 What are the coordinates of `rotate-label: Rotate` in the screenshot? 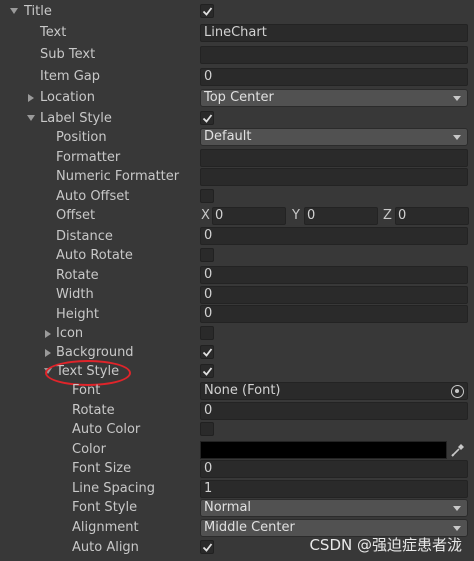 It's located at (77, 275).